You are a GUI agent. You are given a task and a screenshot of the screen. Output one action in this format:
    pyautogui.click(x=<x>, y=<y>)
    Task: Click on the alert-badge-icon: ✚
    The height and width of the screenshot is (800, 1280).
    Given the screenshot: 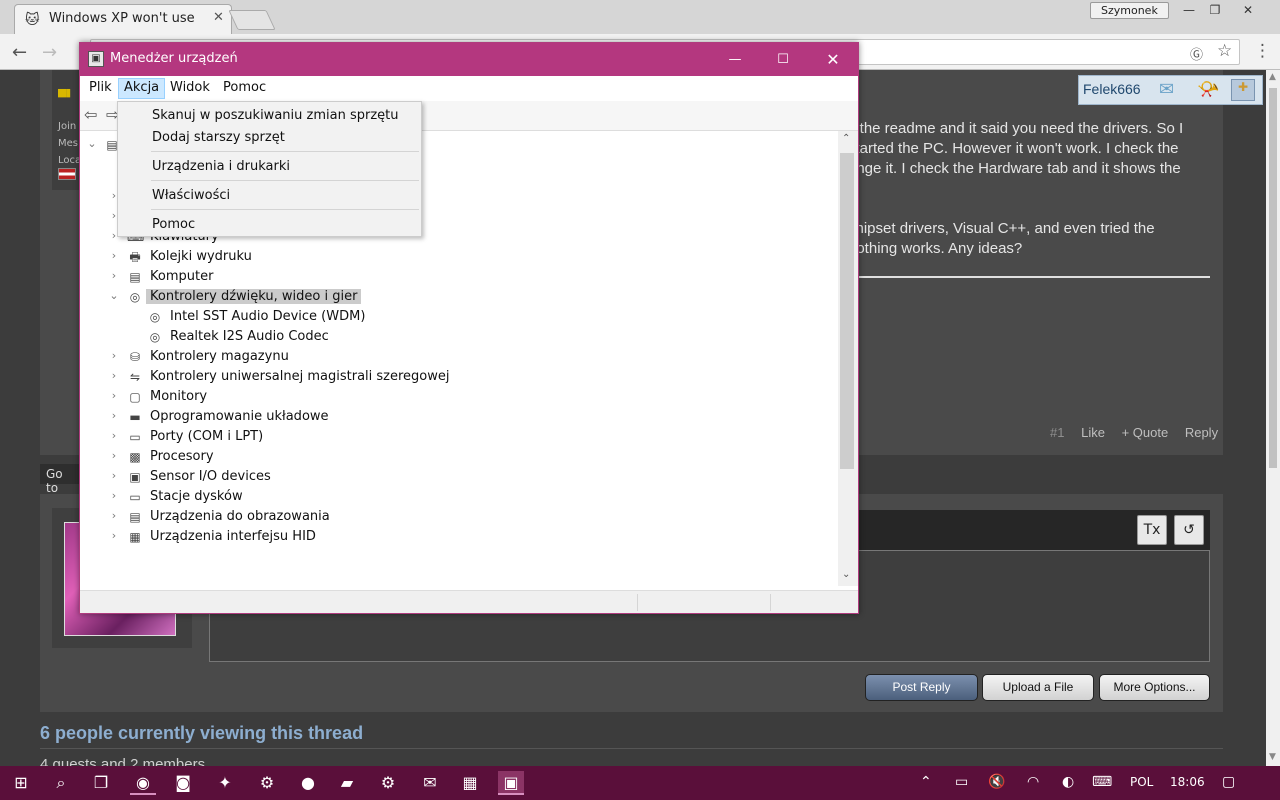 What is the action you would take?
    pyautogui.click(x=1243, y=90)
    